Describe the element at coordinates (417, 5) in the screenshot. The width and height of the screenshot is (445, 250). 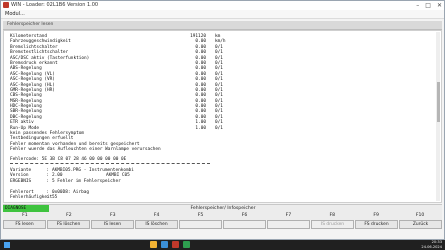
I see `minimize-icon: –` at that location.